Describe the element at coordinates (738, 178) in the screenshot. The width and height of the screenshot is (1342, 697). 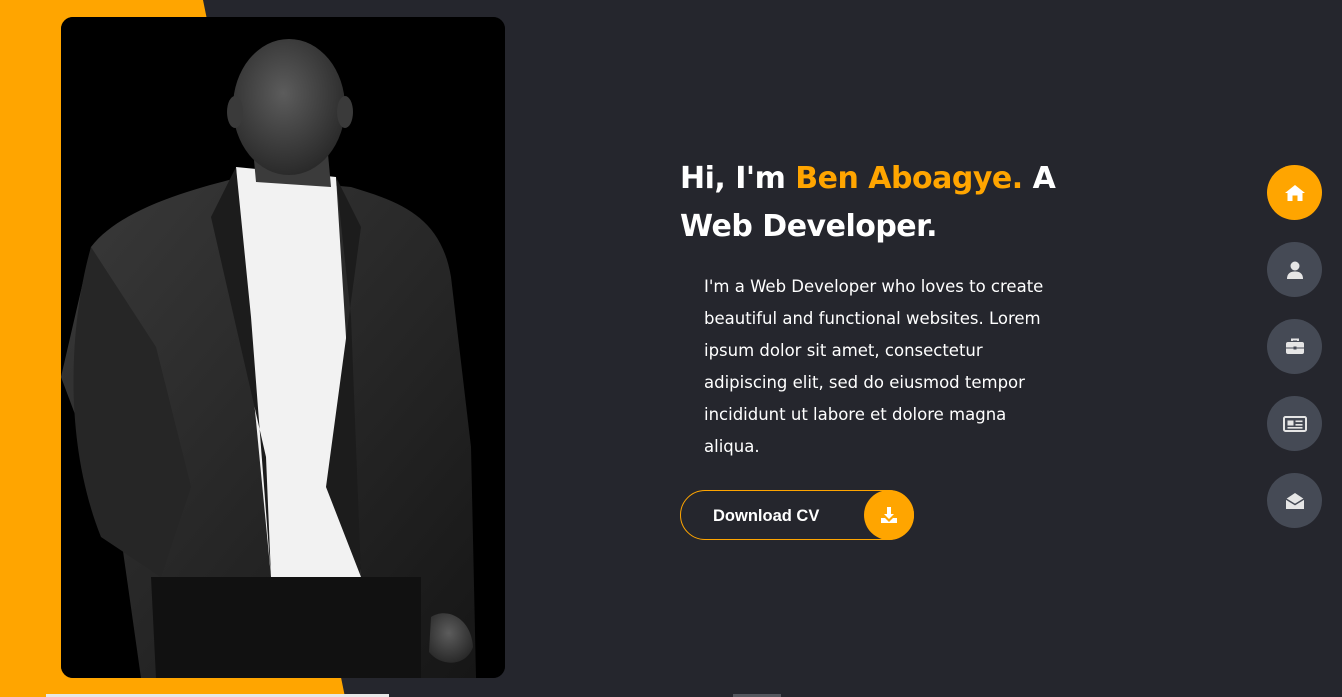
I see `hero-title-prefix: Hi, I'm` at that location.